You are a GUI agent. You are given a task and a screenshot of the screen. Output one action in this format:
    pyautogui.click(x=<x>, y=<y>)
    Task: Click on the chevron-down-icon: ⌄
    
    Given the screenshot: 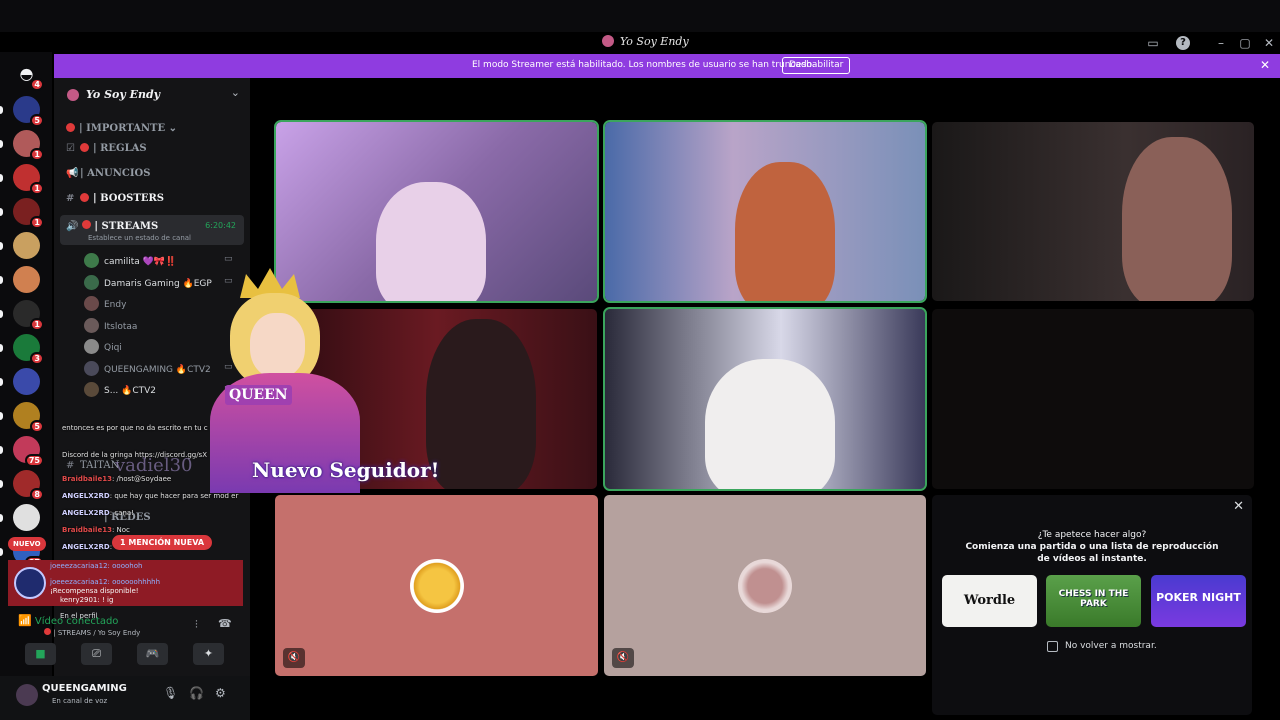 What is the action you would take?
    pyautogui.click(x=235, y=92)
    